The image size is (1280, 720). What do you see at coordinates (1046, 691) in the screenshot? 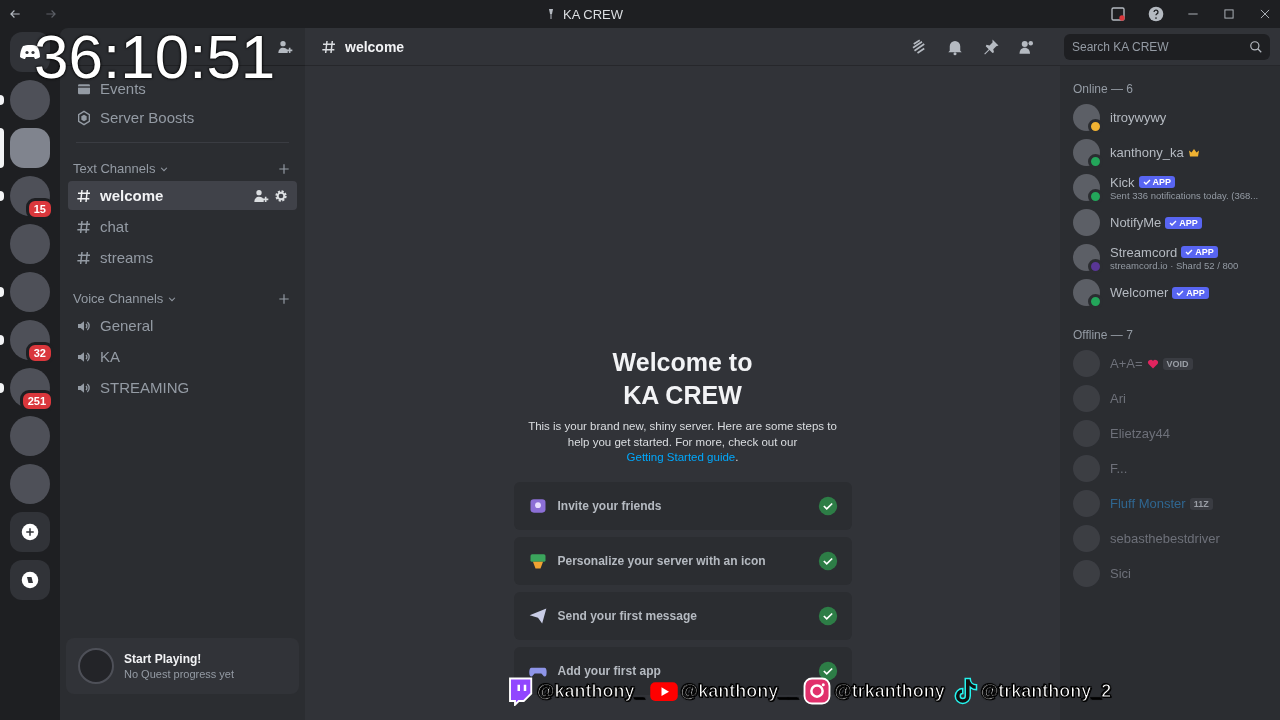
I see `social-handle: @trkanthony_2` at bounding box center [1046, 691].